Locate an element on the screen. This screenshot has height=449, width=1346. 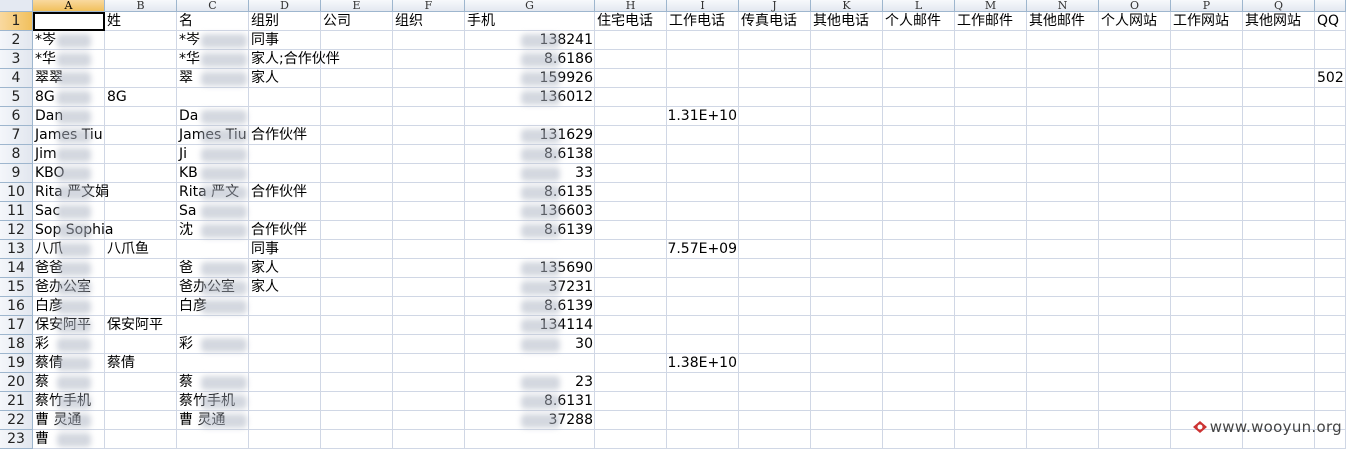
column-header-c: C is located at coordinates (213, 6).